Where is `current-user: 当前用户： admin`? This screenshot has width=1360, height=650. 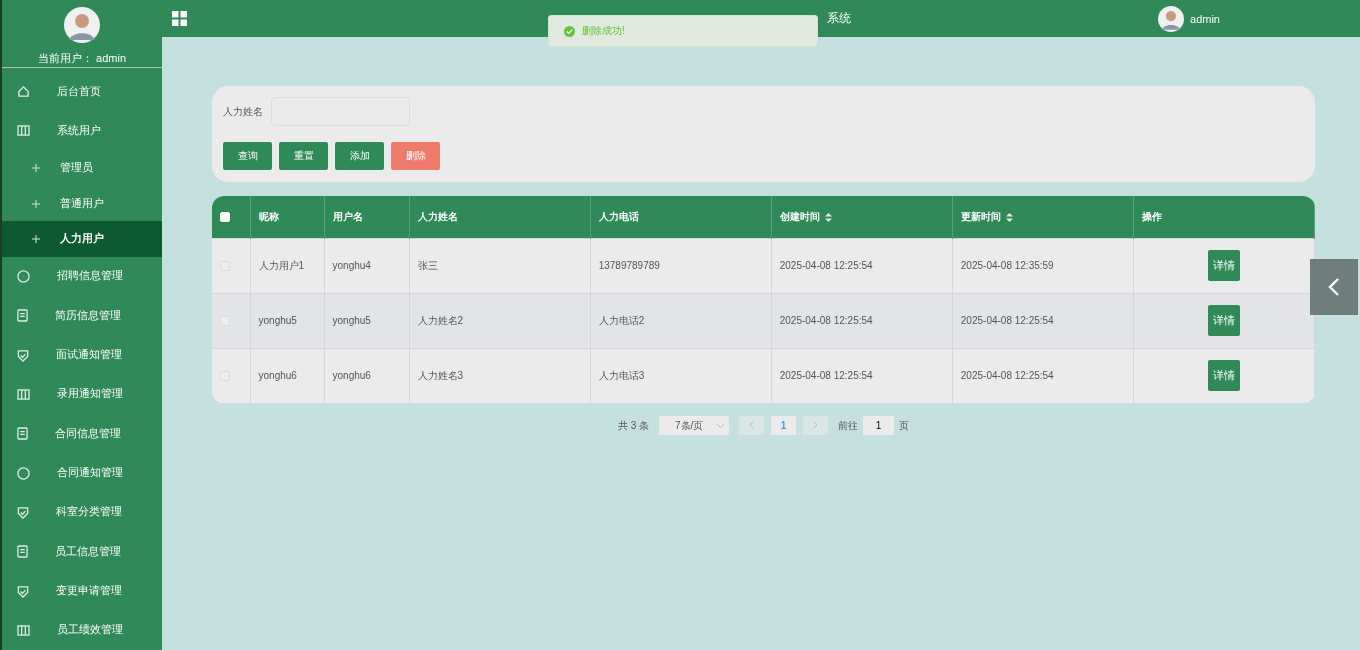
current-user: 当前用户： admin is located at coordinates (82, 58).